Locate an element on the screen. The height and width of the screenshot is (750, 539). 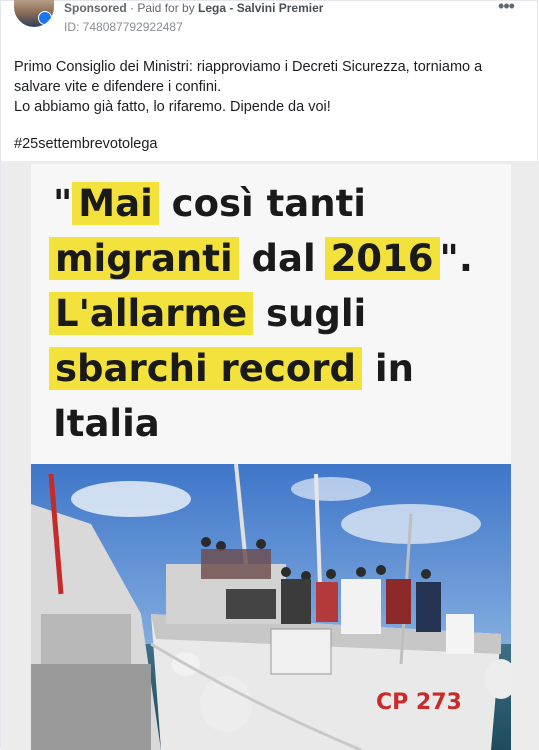
avatar is located at coordinates (34, 13).